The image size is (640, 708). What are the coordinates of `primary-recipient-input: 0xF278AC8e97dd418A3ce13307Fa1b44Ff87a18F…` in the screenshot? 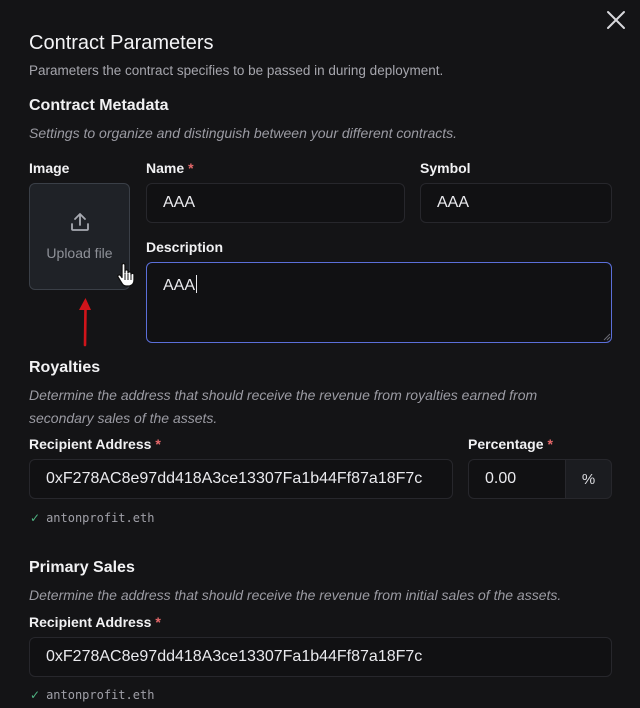 It's located at (320, 657).